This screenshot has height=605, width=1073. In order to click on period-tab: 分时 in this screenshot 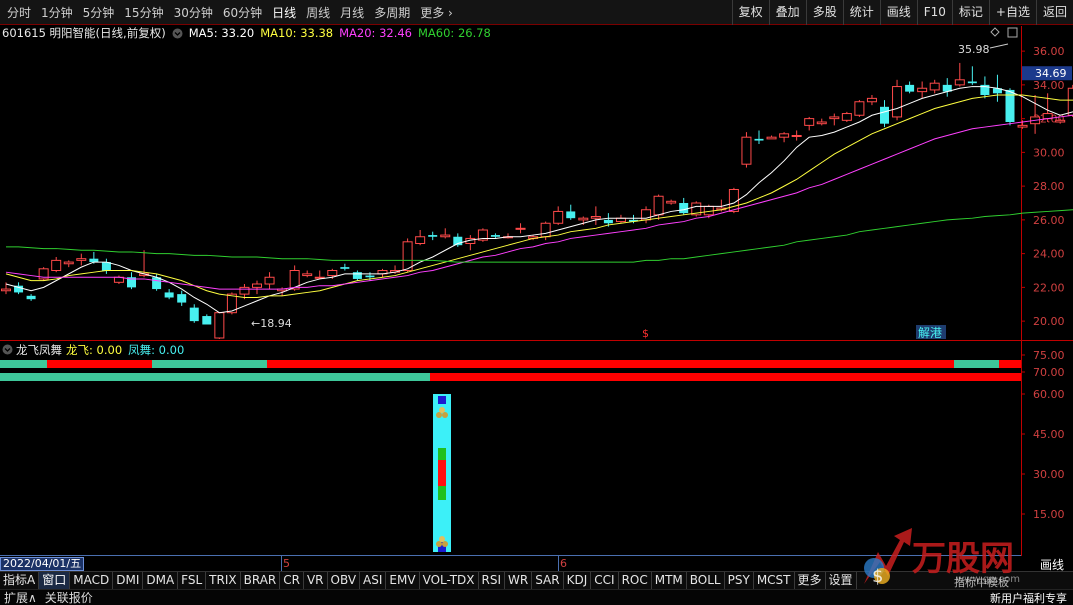, I will do `click(19, 12)`.